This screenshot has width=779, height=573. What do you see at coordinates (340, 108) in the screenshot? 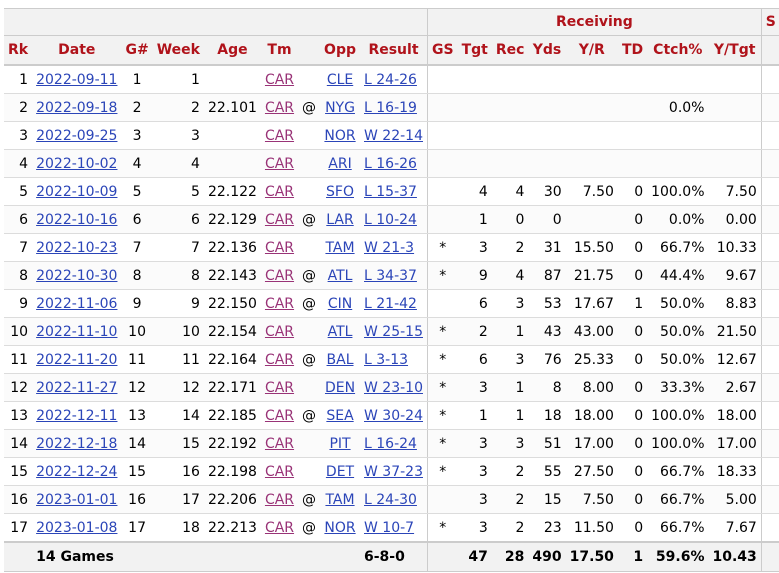
I see `opponent-link: NYG` at bounding box center [340, 108].